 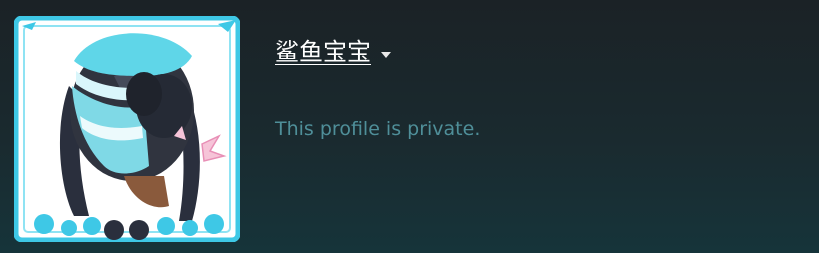 What do you see at coordinates (323, 52) in the screenshot?
I see `persona-name: 鲨鱼宝宝` at bounding box center [323, 52].